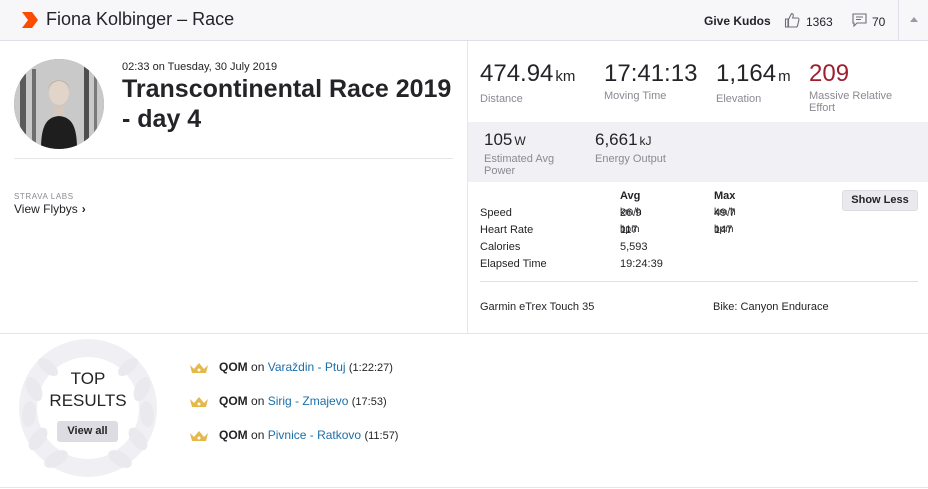  I want to click on strava-labs-label: STRAVA LABS, so click(44, 196).